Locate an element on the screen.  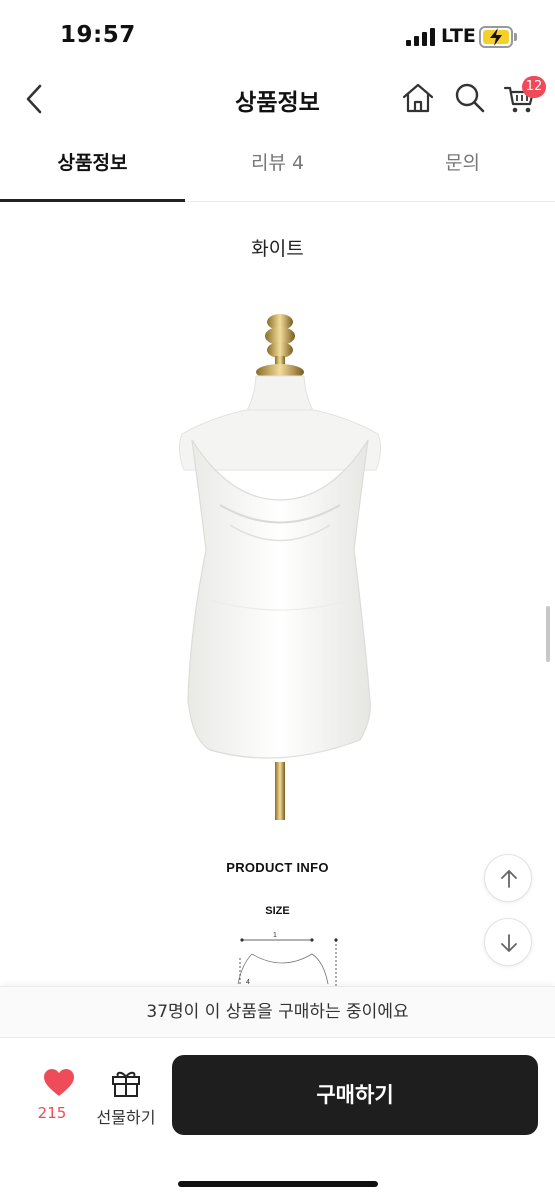
status-bar: 19:57 LTE is located at coordinates (277, 35).